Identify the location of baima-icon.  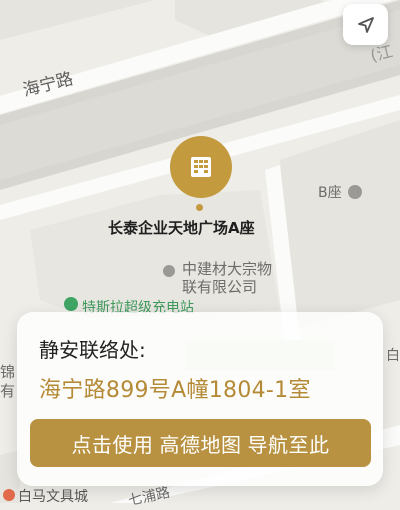
(9, 495).